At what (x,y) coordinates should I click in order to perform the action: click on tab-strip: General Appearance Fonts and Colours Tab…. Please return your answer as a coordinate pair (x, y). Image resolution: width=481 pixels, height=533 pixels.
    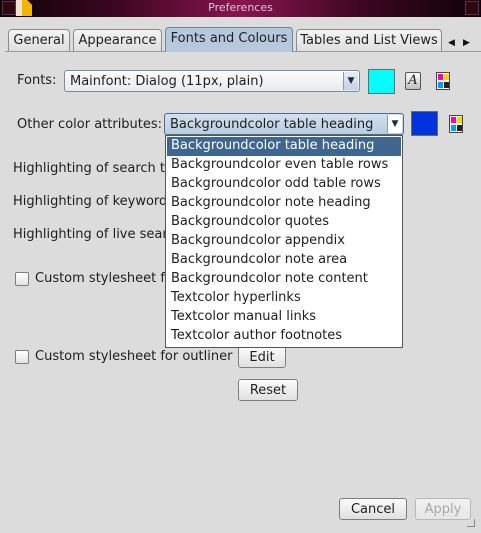
    Looking at the image, I should click on (240, 36).